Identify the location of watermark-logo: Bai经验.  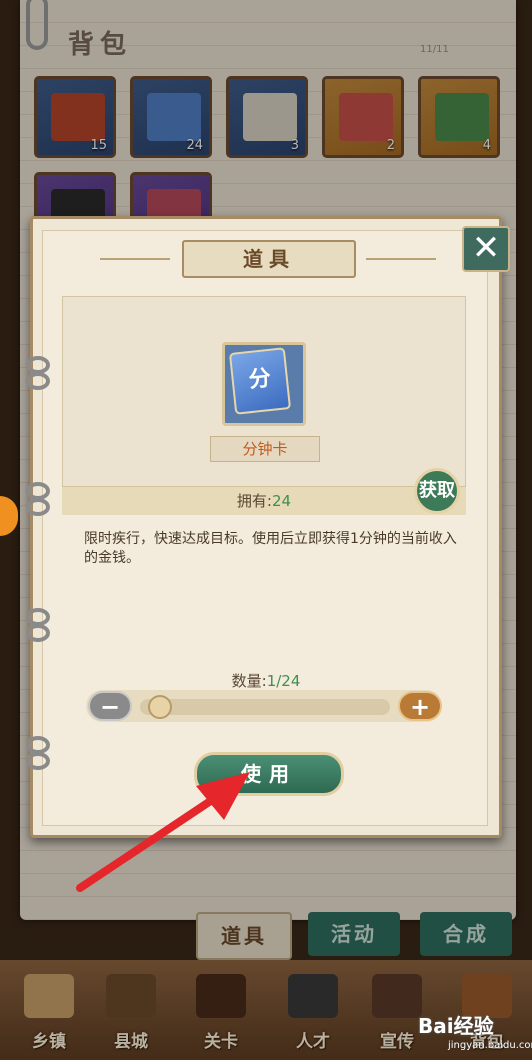
(456, 1026).